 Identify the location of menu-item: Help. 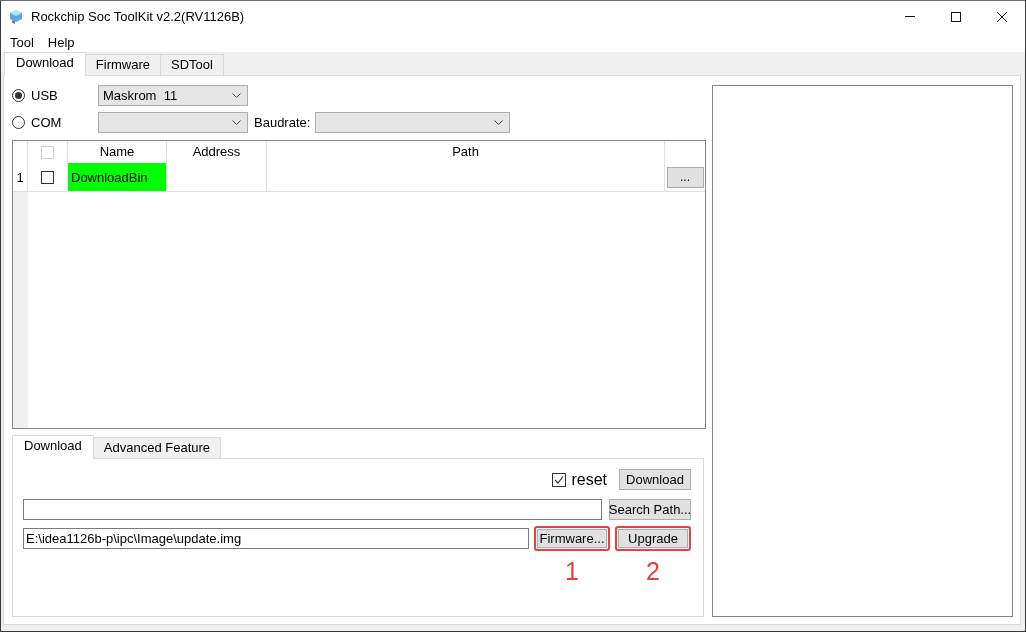
(61, 42).